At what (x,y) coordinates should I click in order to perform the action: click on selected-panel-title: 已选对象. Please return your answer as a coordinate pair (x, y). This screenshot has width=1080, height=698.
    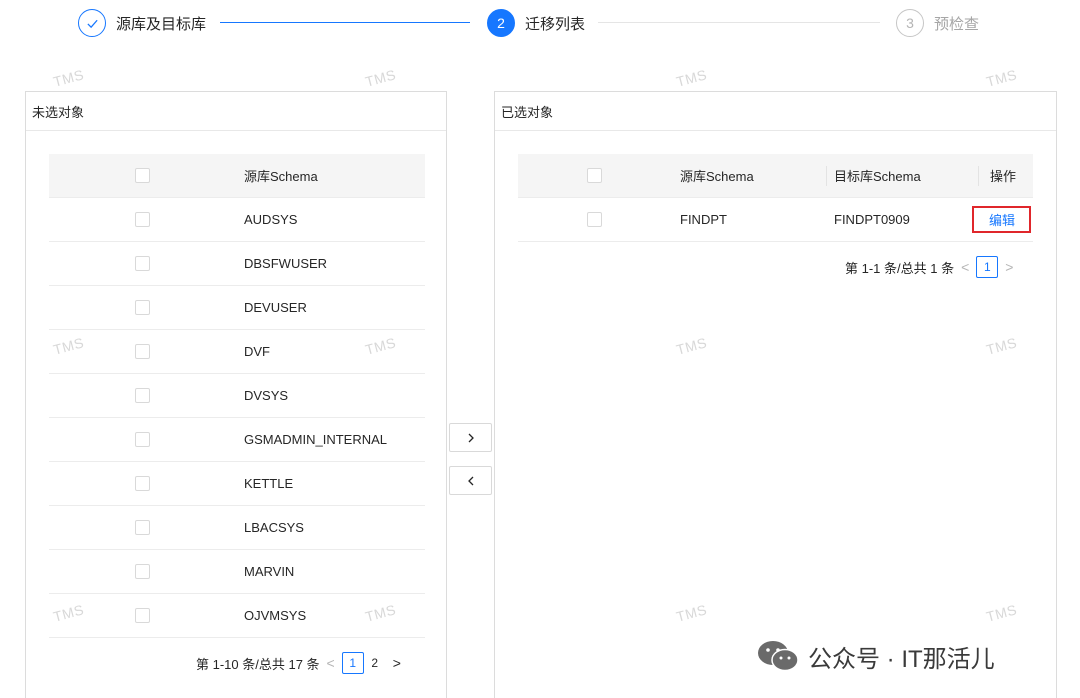
    Looking at the image, I should click on (775, 111).